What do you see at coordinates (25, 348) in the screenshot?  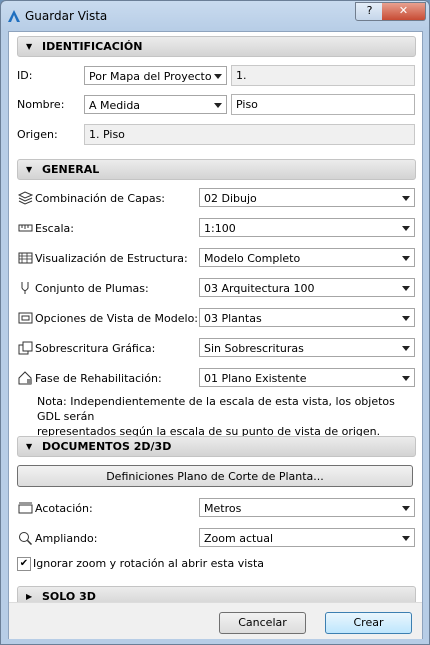 I see `graphic-override-icon` at bounding box center [25, 348].